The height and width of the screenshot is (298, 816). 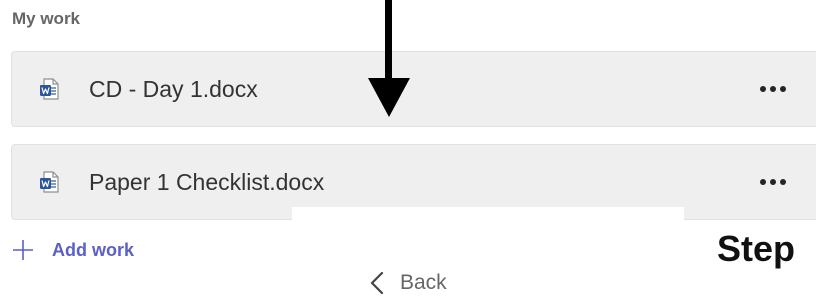 What do you see at coordinates (756, 248) in the screenshot?
I see `step-annotation: Step` at bounding box center [756, 248].